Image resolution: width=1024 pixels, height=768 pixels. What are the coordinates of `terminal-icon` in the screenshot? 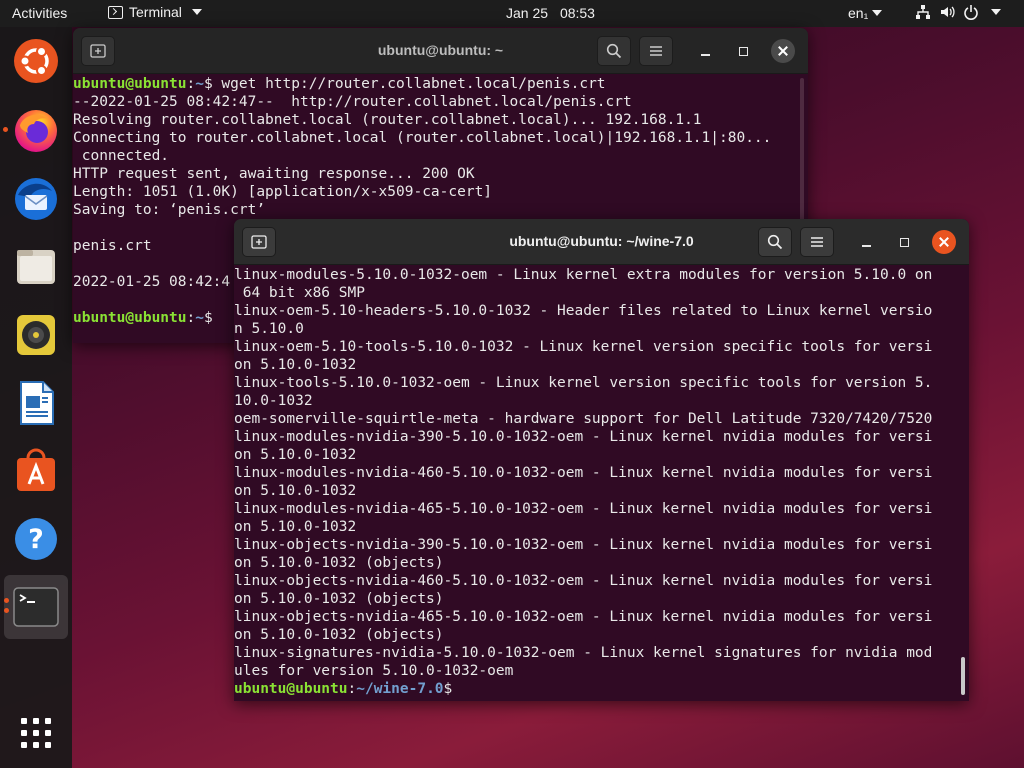 It's located at (36, 607).